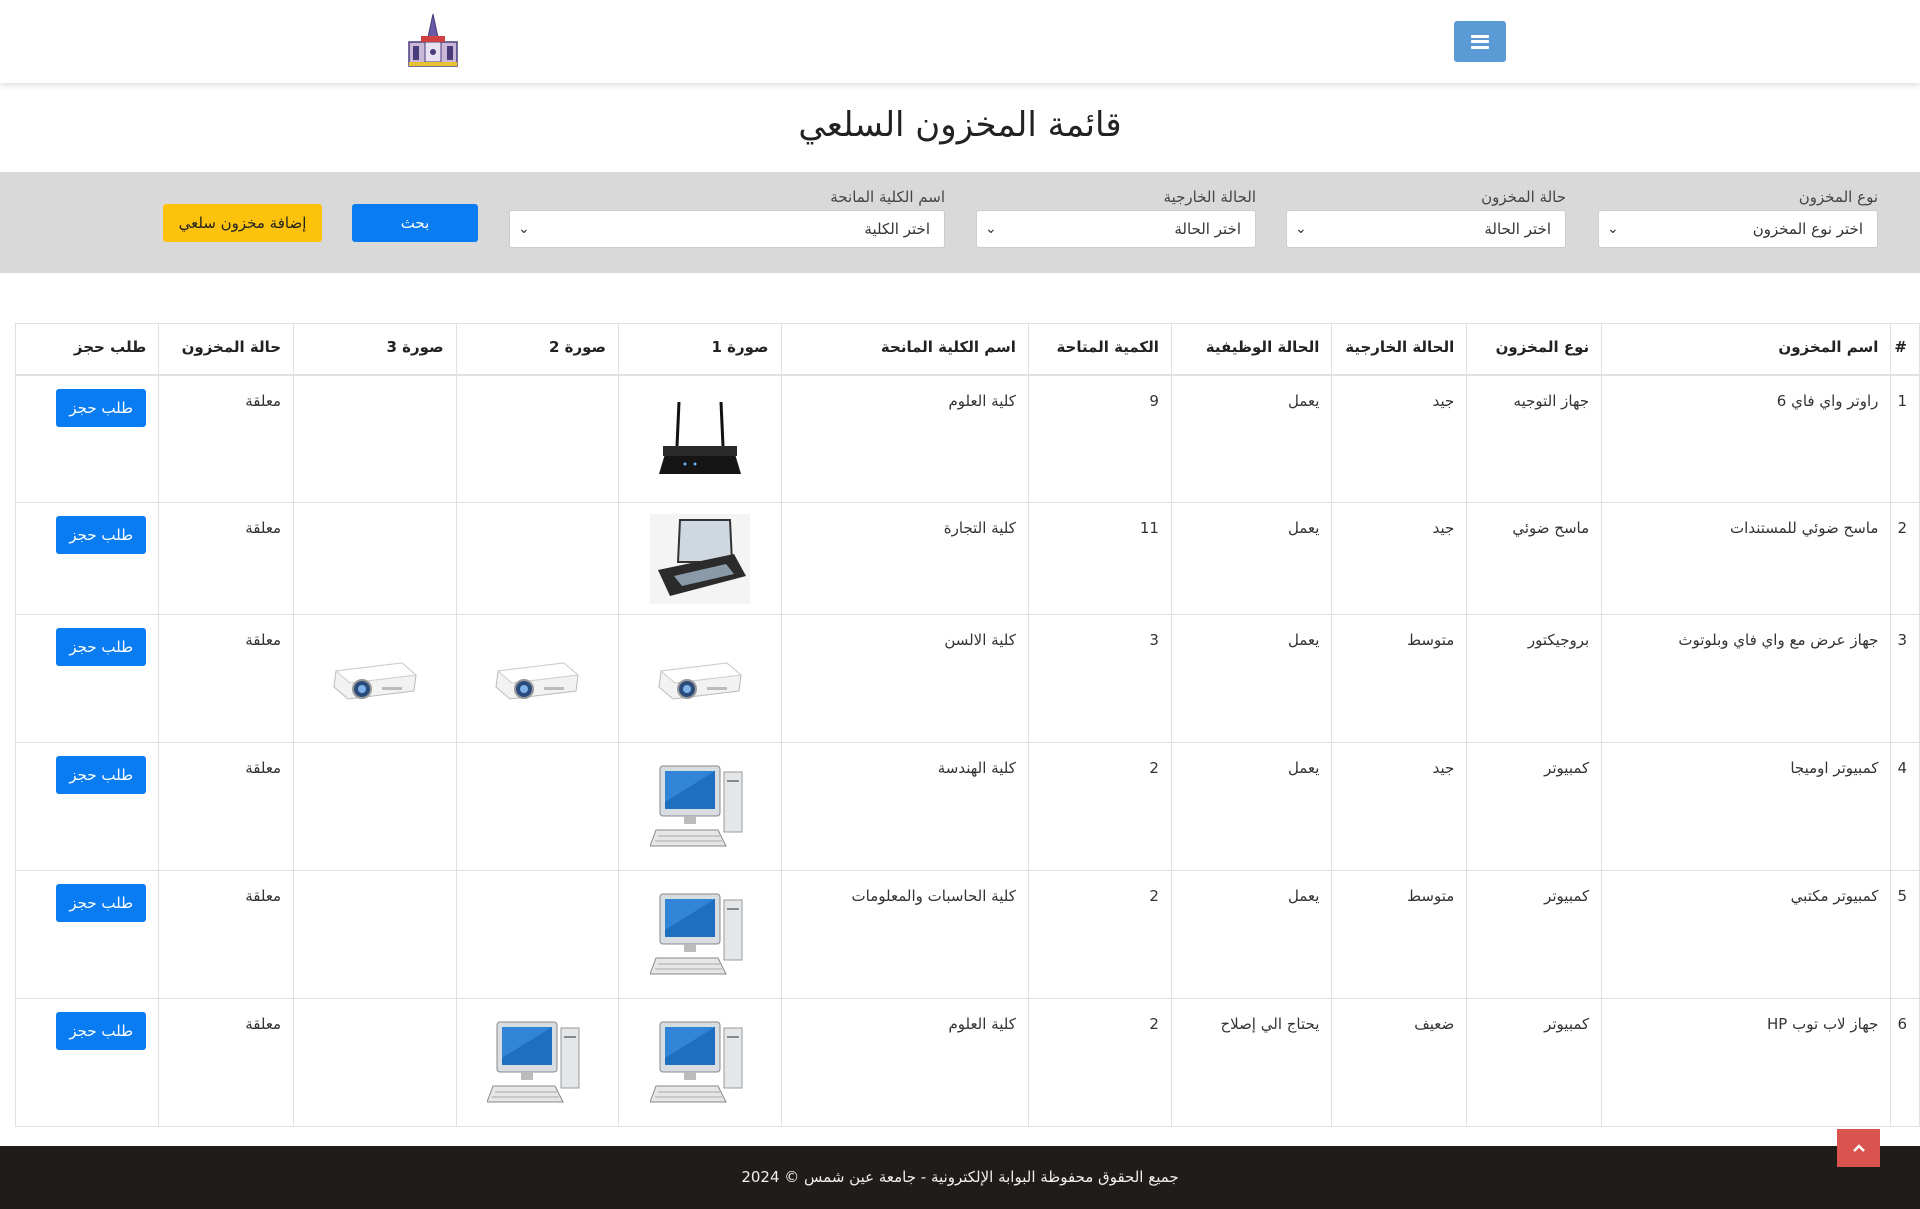  I want to click on row-number: 5, so click(1905, 934).